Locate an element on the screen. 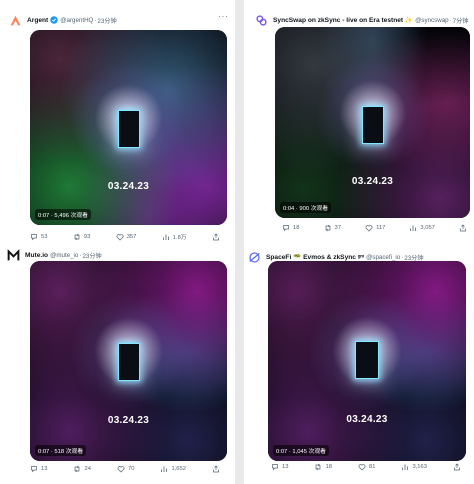 The width and height of the screenshot is (474, 484). like-button: 70 is located at coordinates (125, 469).